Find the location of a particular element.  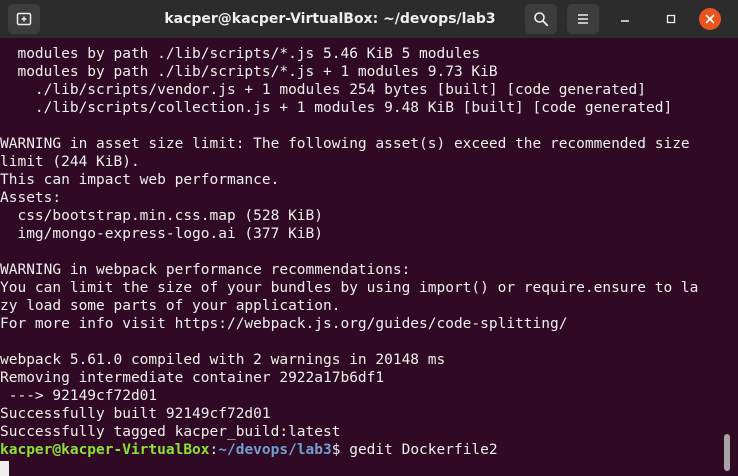

close-icon is located at coordinates (710, 19).